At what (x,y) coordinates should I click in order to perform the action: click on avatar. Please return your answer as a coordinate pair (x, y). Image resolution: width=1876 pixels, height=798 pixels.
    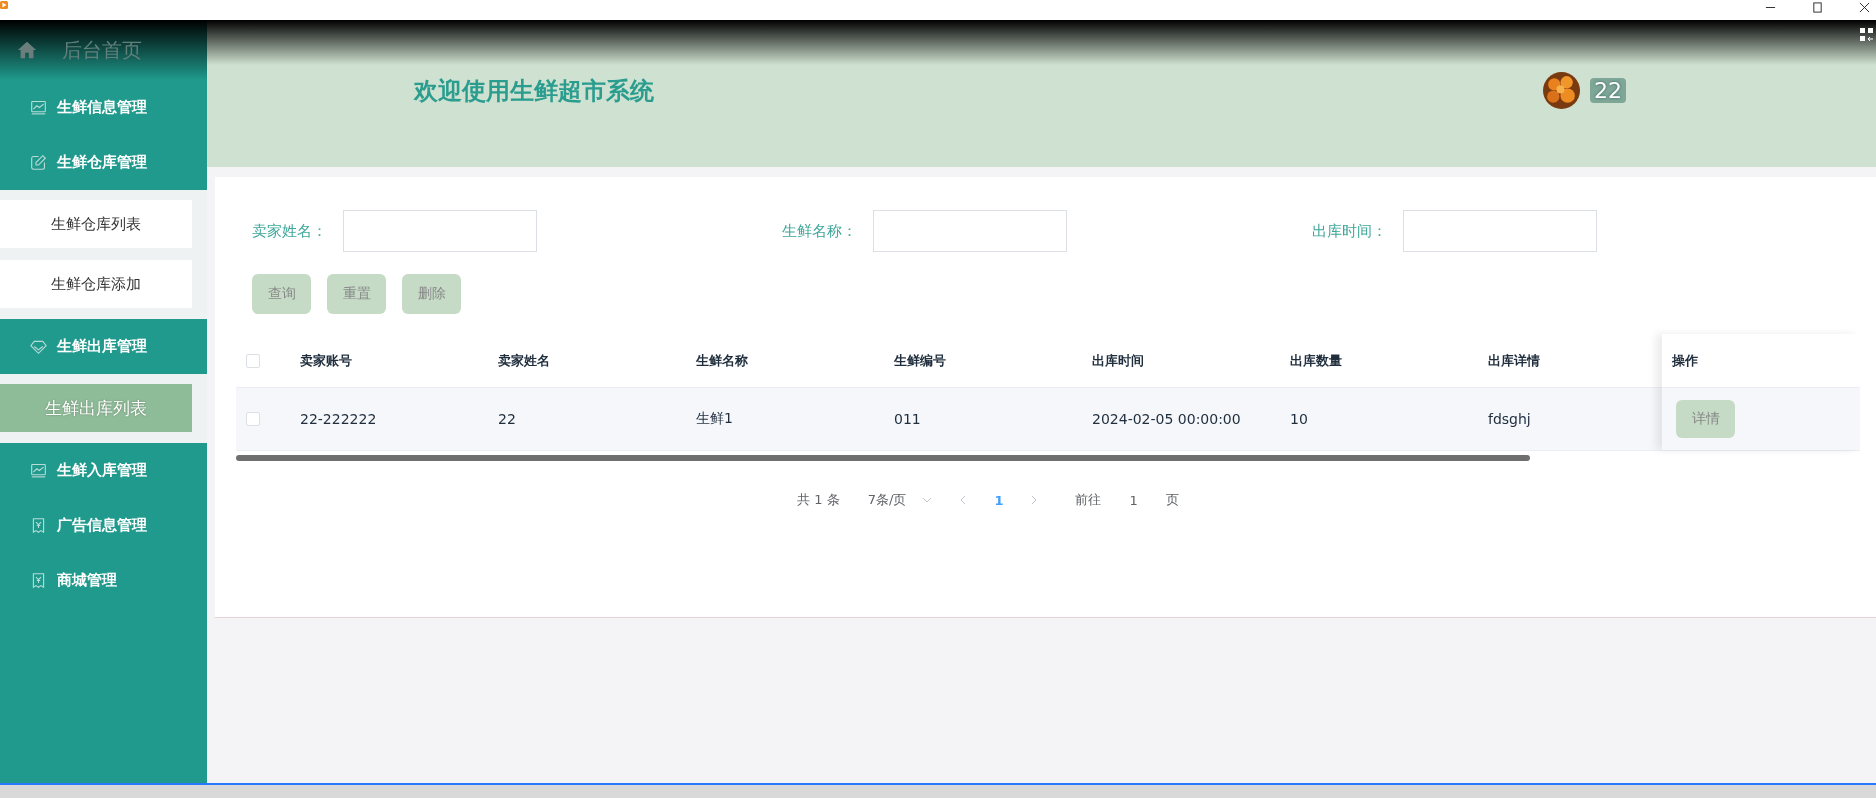
    Looking at the image, I should click on (1561, 90).